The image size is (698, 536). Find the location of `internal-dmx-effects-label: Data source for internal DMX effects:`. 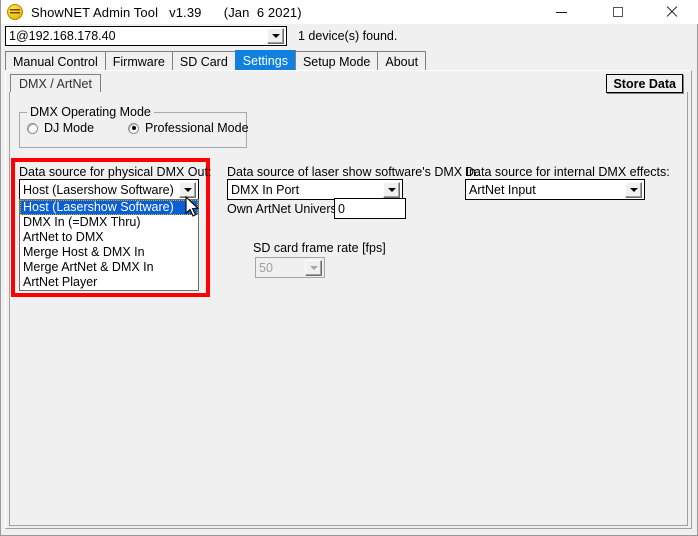

internal-dmx-effects-label: Data source for internal DMX effects: is located at coordinates (567, 172).